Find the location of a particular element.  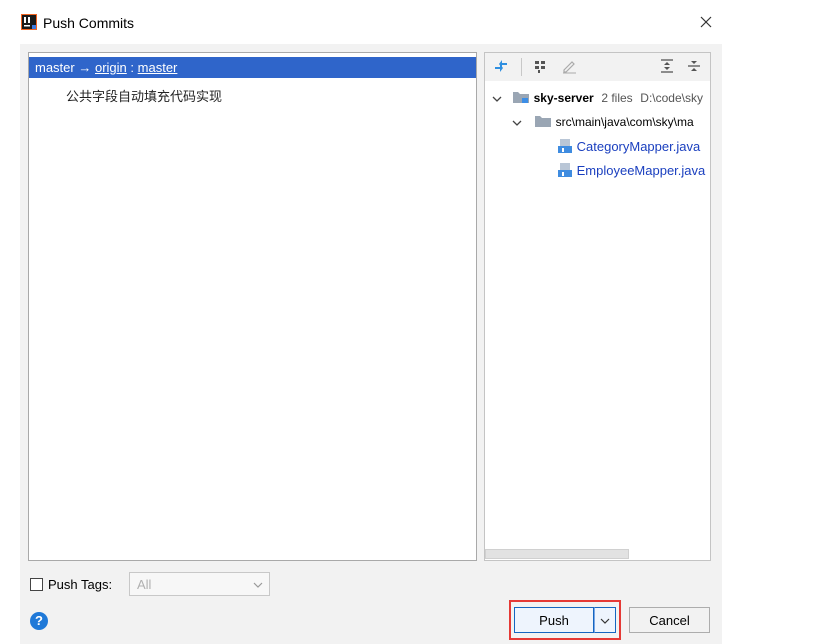

cancel-button-label: Cancel is located at coordinates (669, 620).